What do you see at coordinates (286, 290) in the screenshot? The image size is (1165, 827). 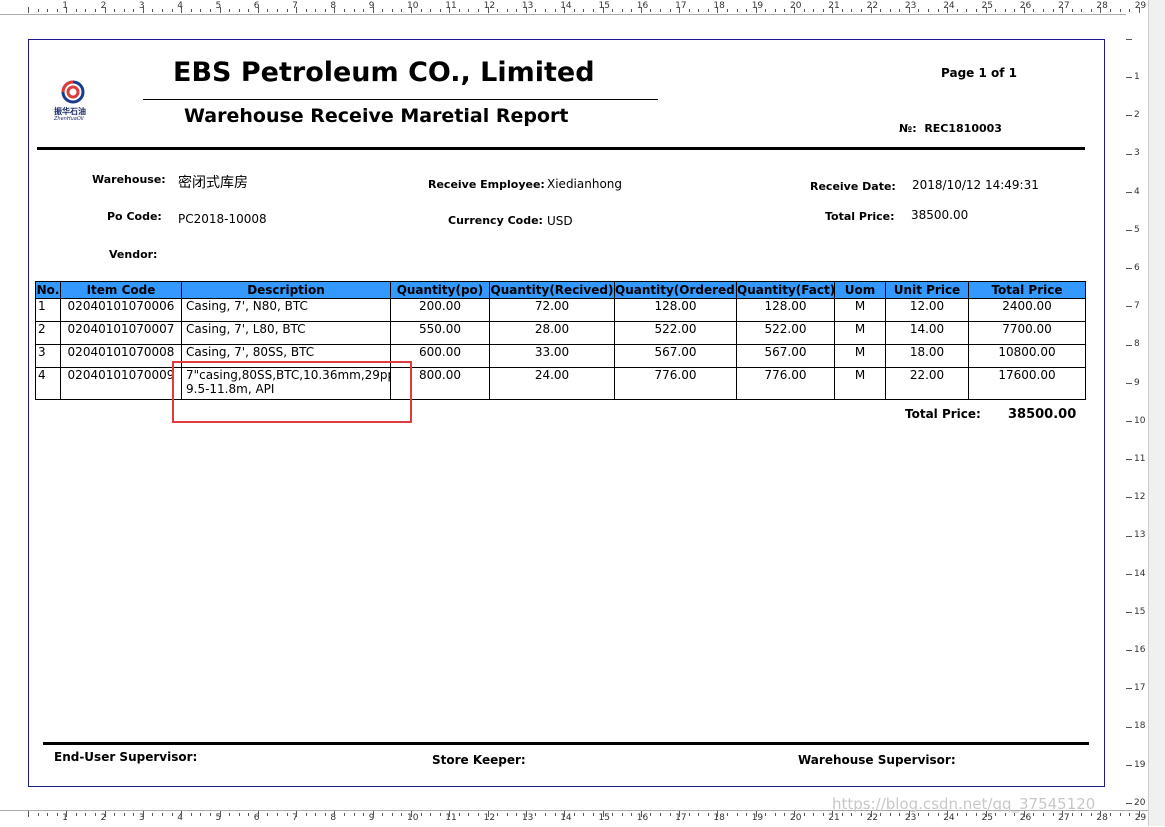 I see `column-header: Description` at bounding box center [286, 290].